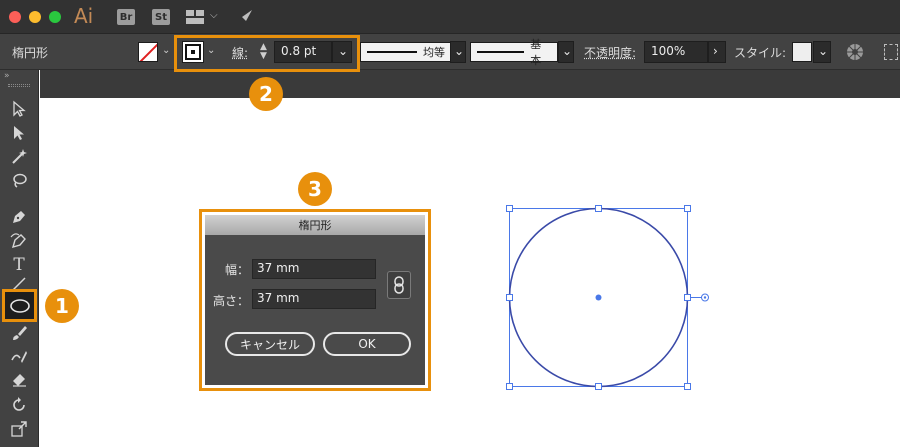  I want to click on brush-definition: 基本, so click(514, 52).